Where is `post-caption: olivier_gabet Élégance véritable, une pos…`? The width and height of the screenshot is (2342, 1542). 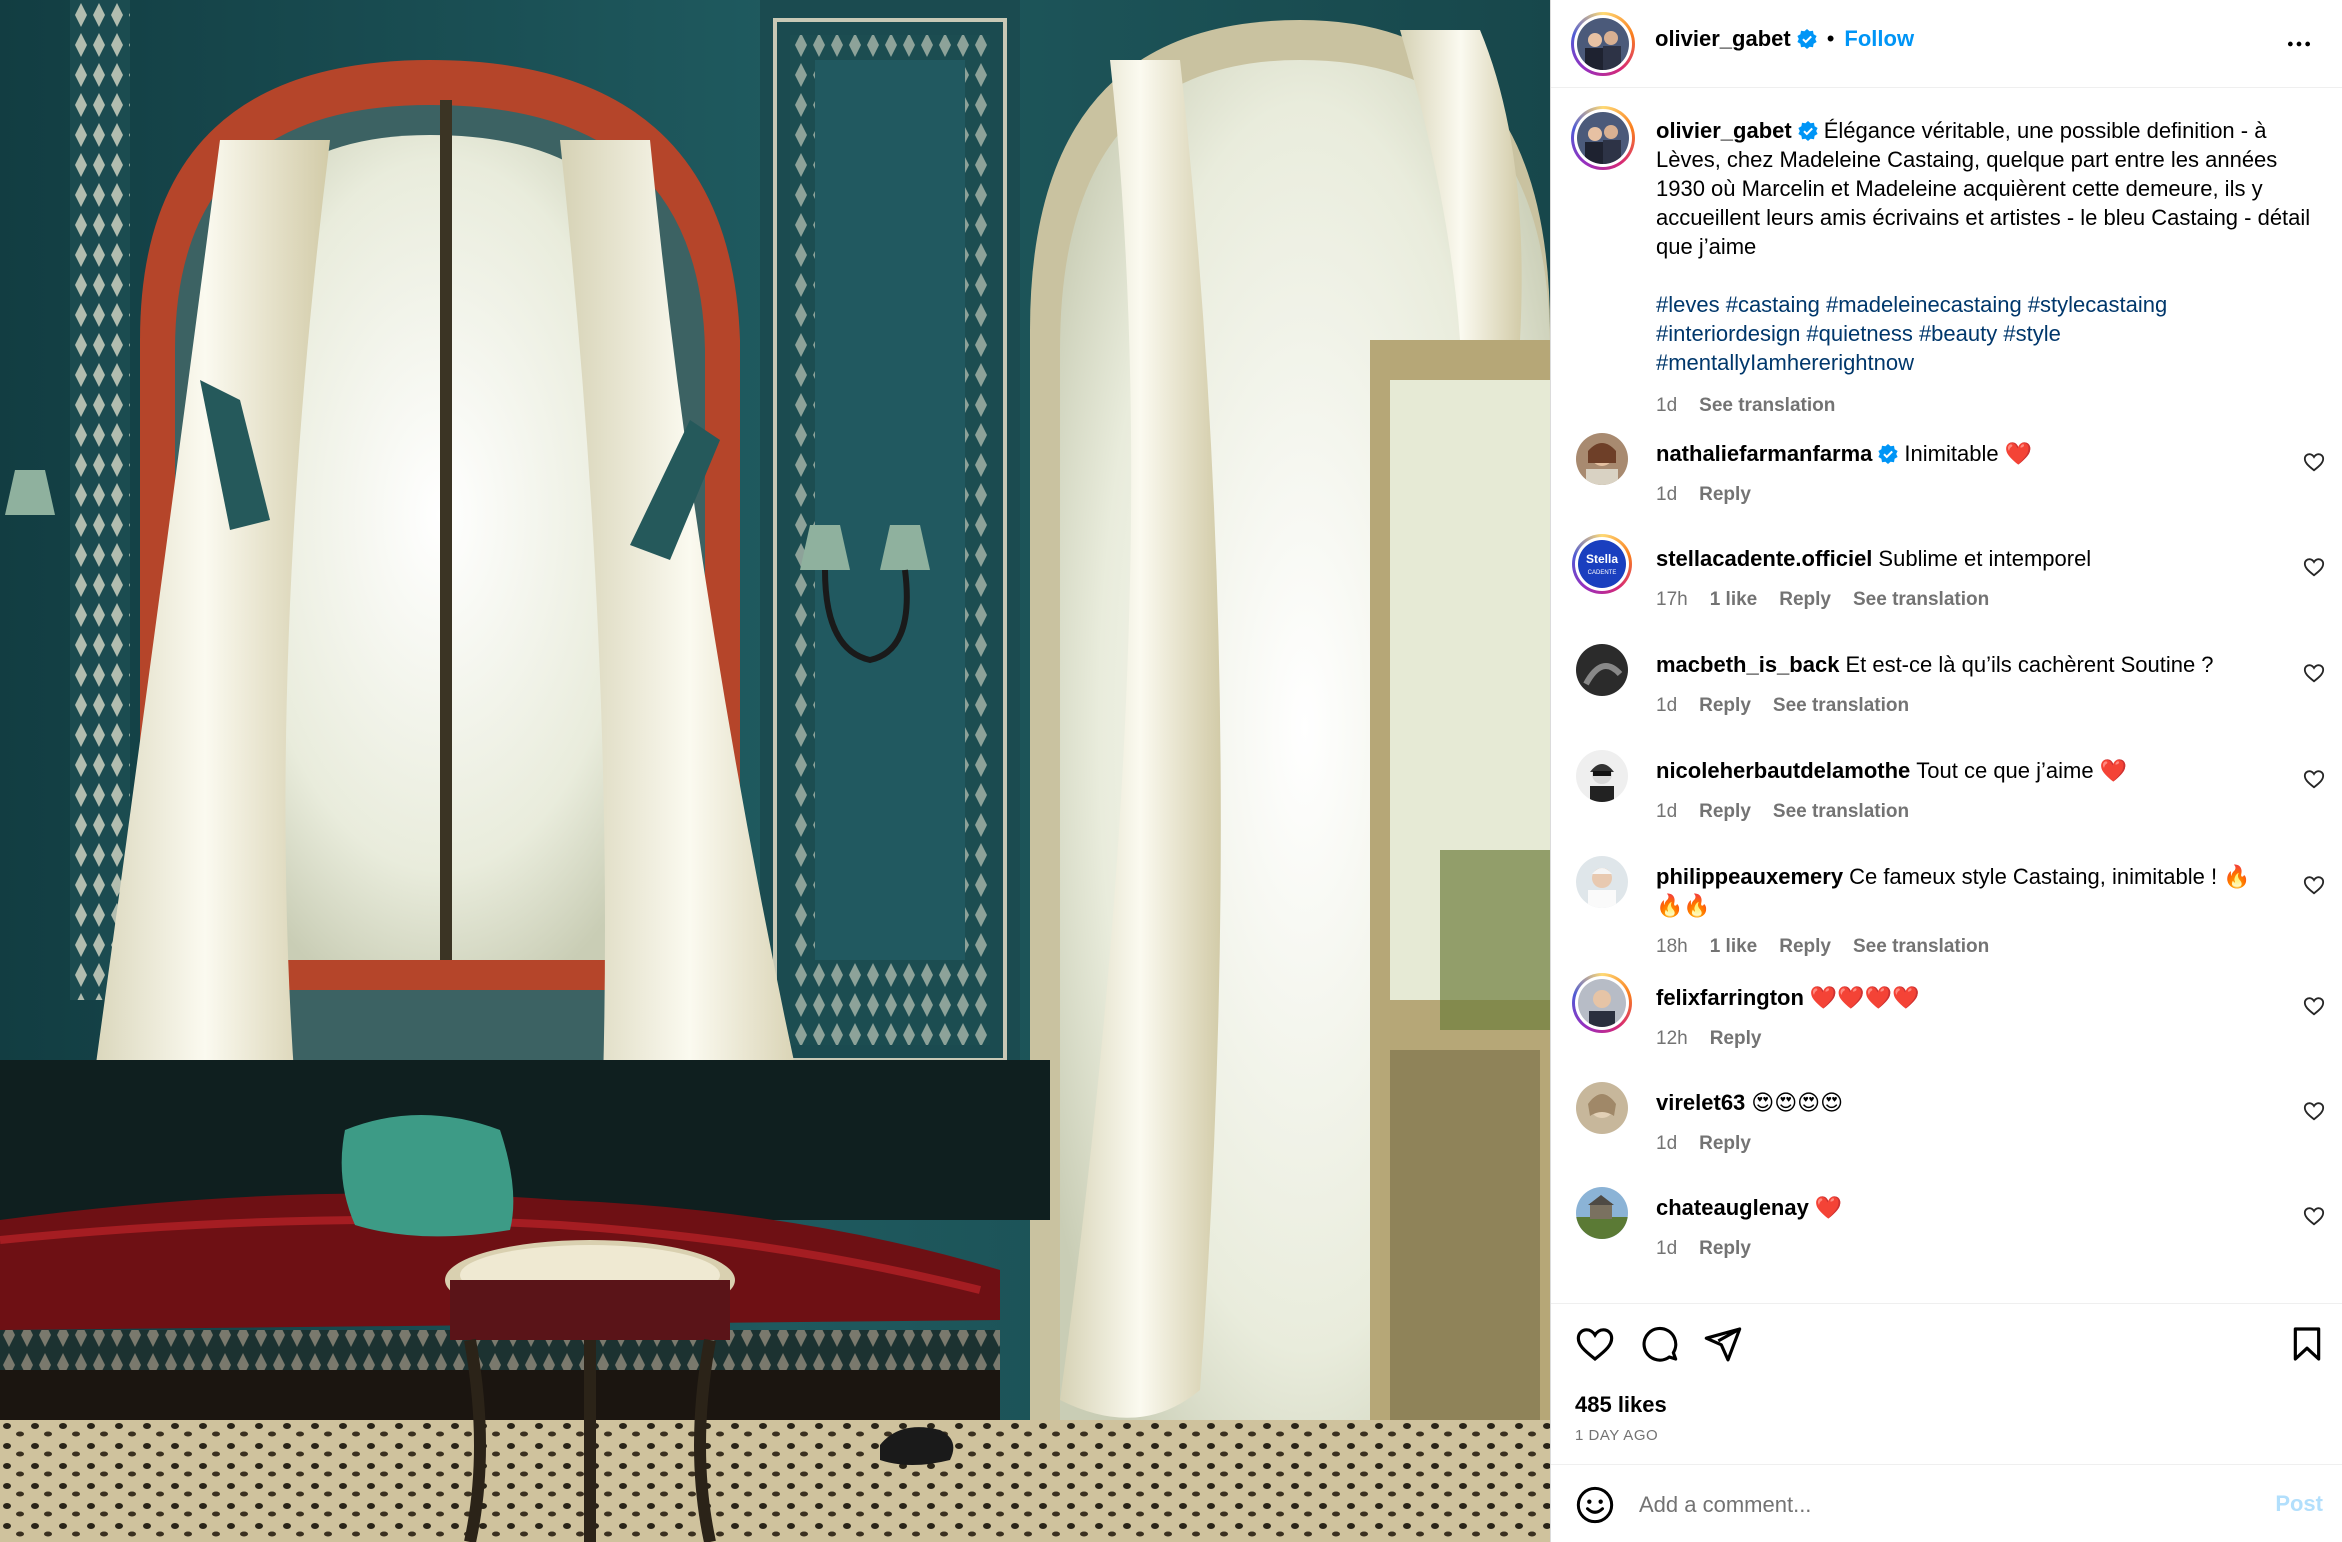
post-caption: olivier_gabet Élégance véritable, une pos… is located at coordinates (1986, 268).